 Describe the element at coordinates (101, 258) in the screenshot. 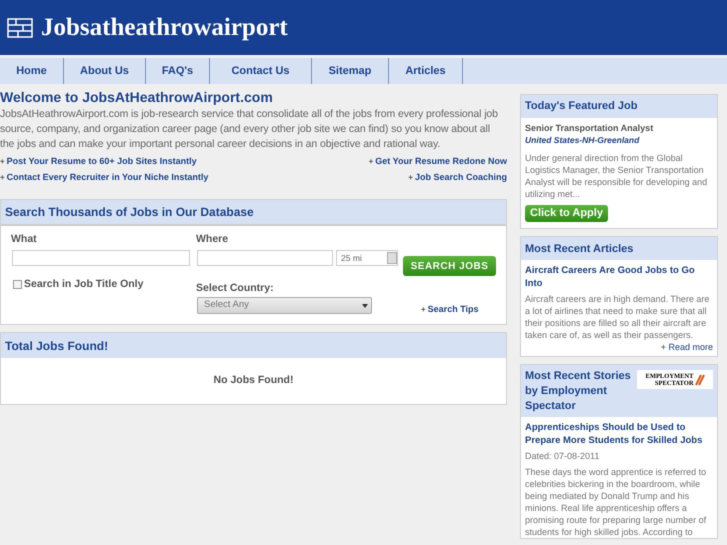

I see `what-field` at that location.